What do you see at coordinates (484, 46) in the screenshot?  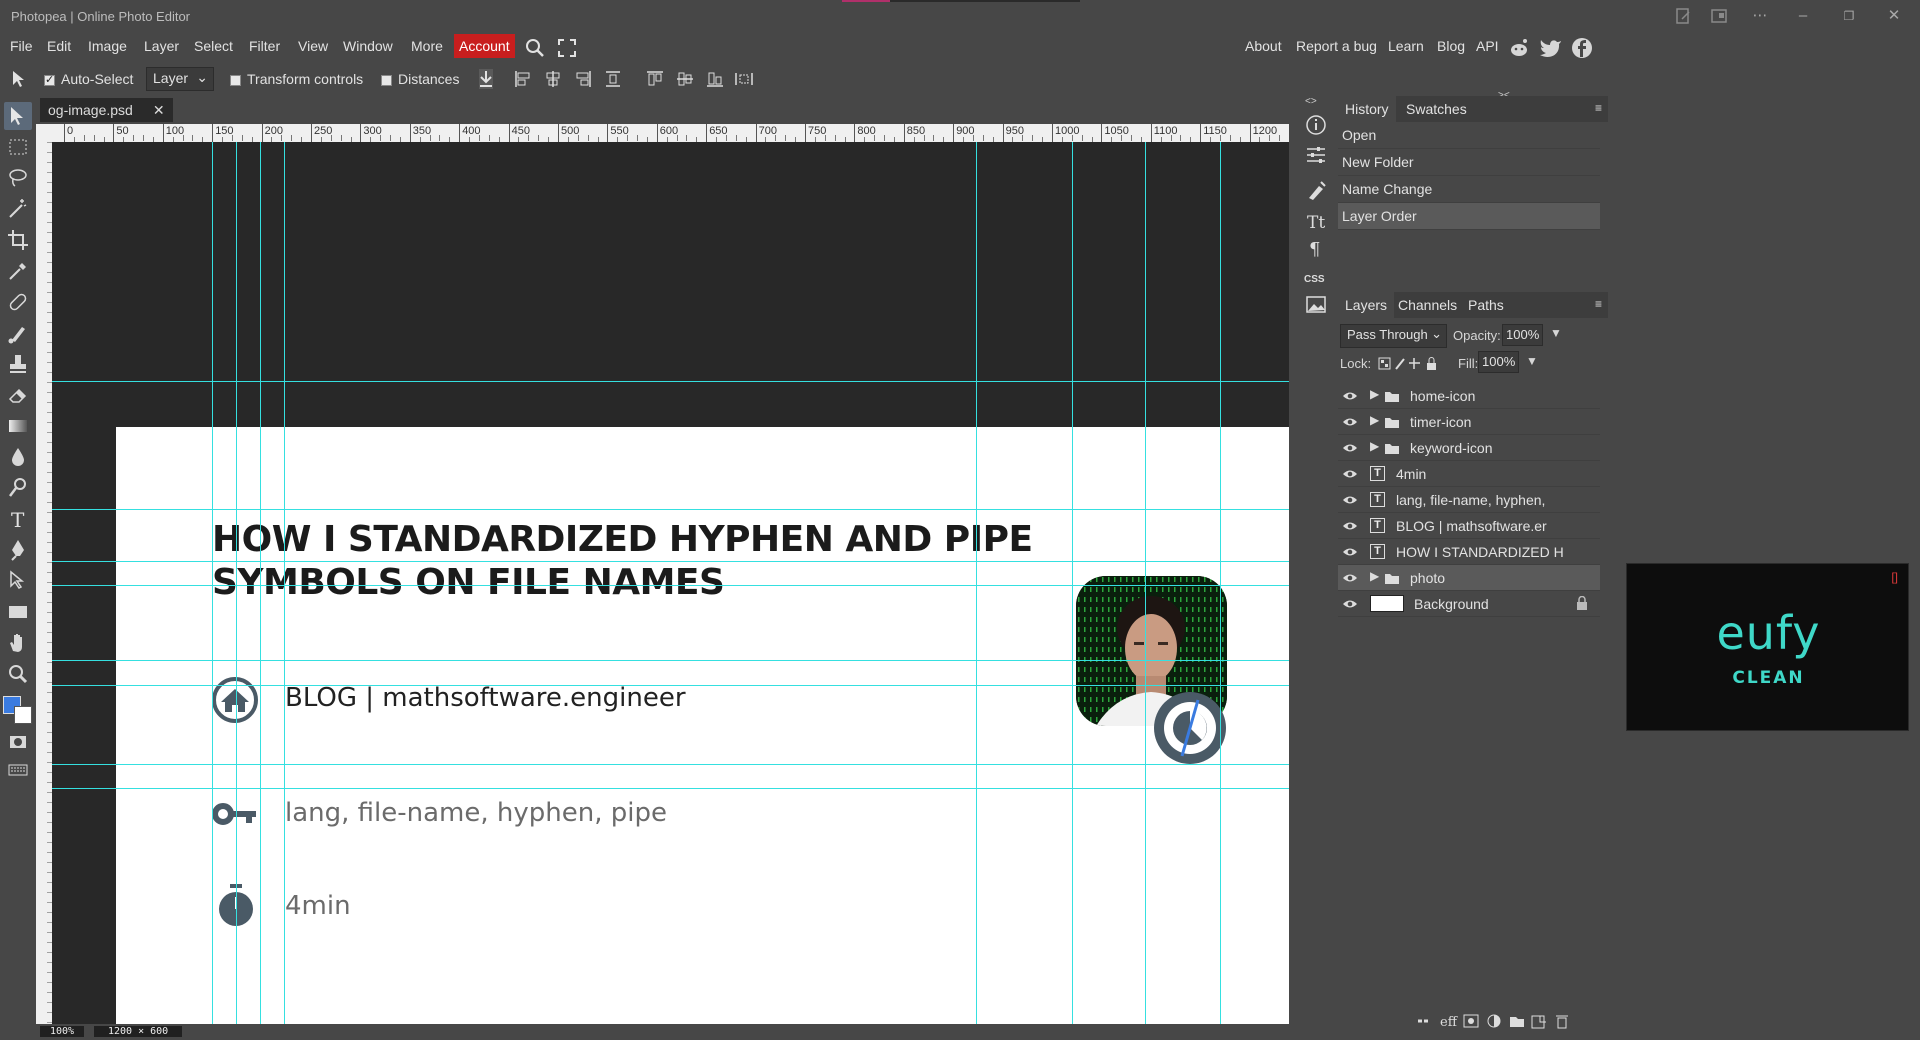 I see `account-button: Account` at bounding box center [484, 46].